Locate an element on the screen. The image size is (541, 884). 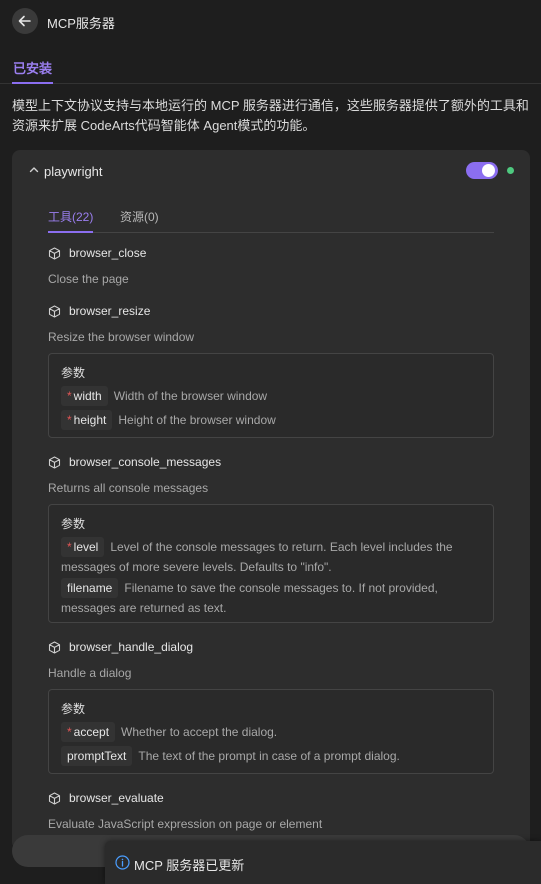
tab-bar: 已安装 is located at coordinates (270, 69).